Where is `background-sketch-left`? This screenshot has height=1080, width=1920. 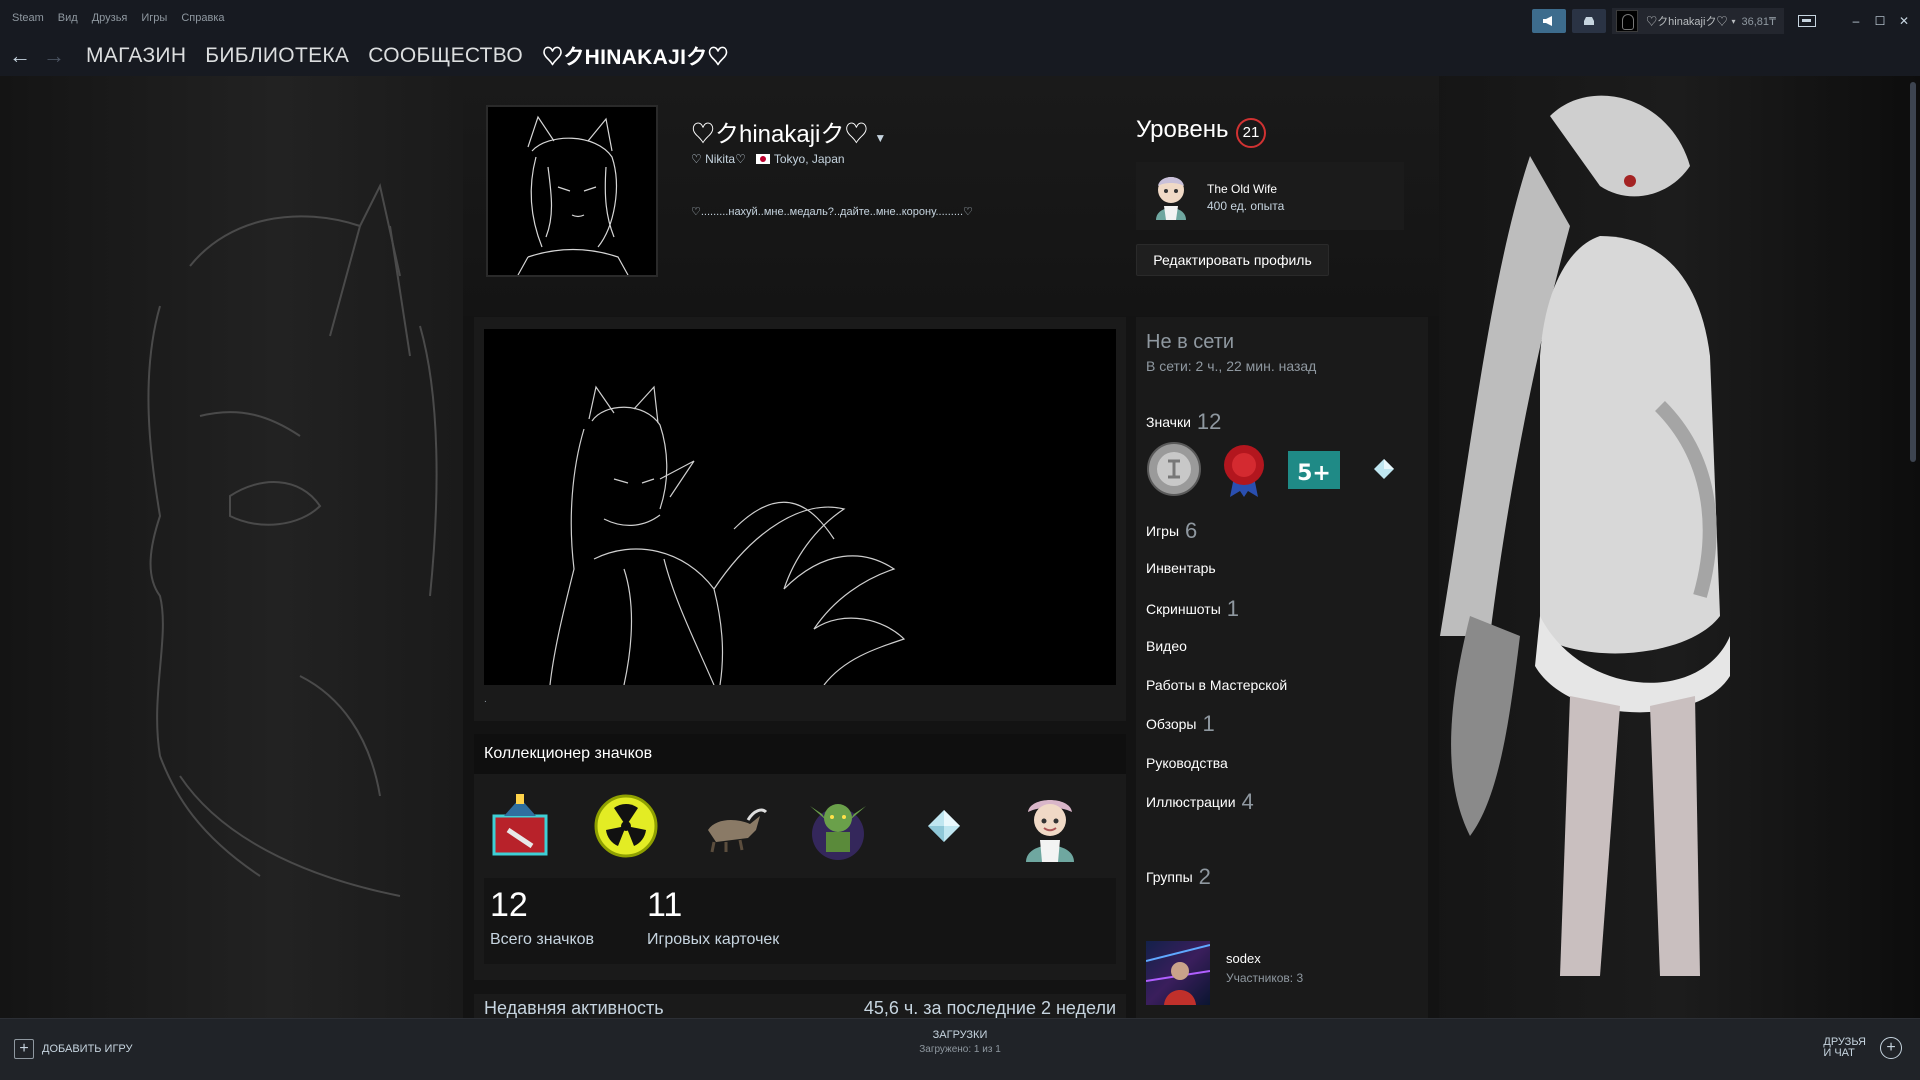
background-sketch-left is located at coordinates (292, 540).